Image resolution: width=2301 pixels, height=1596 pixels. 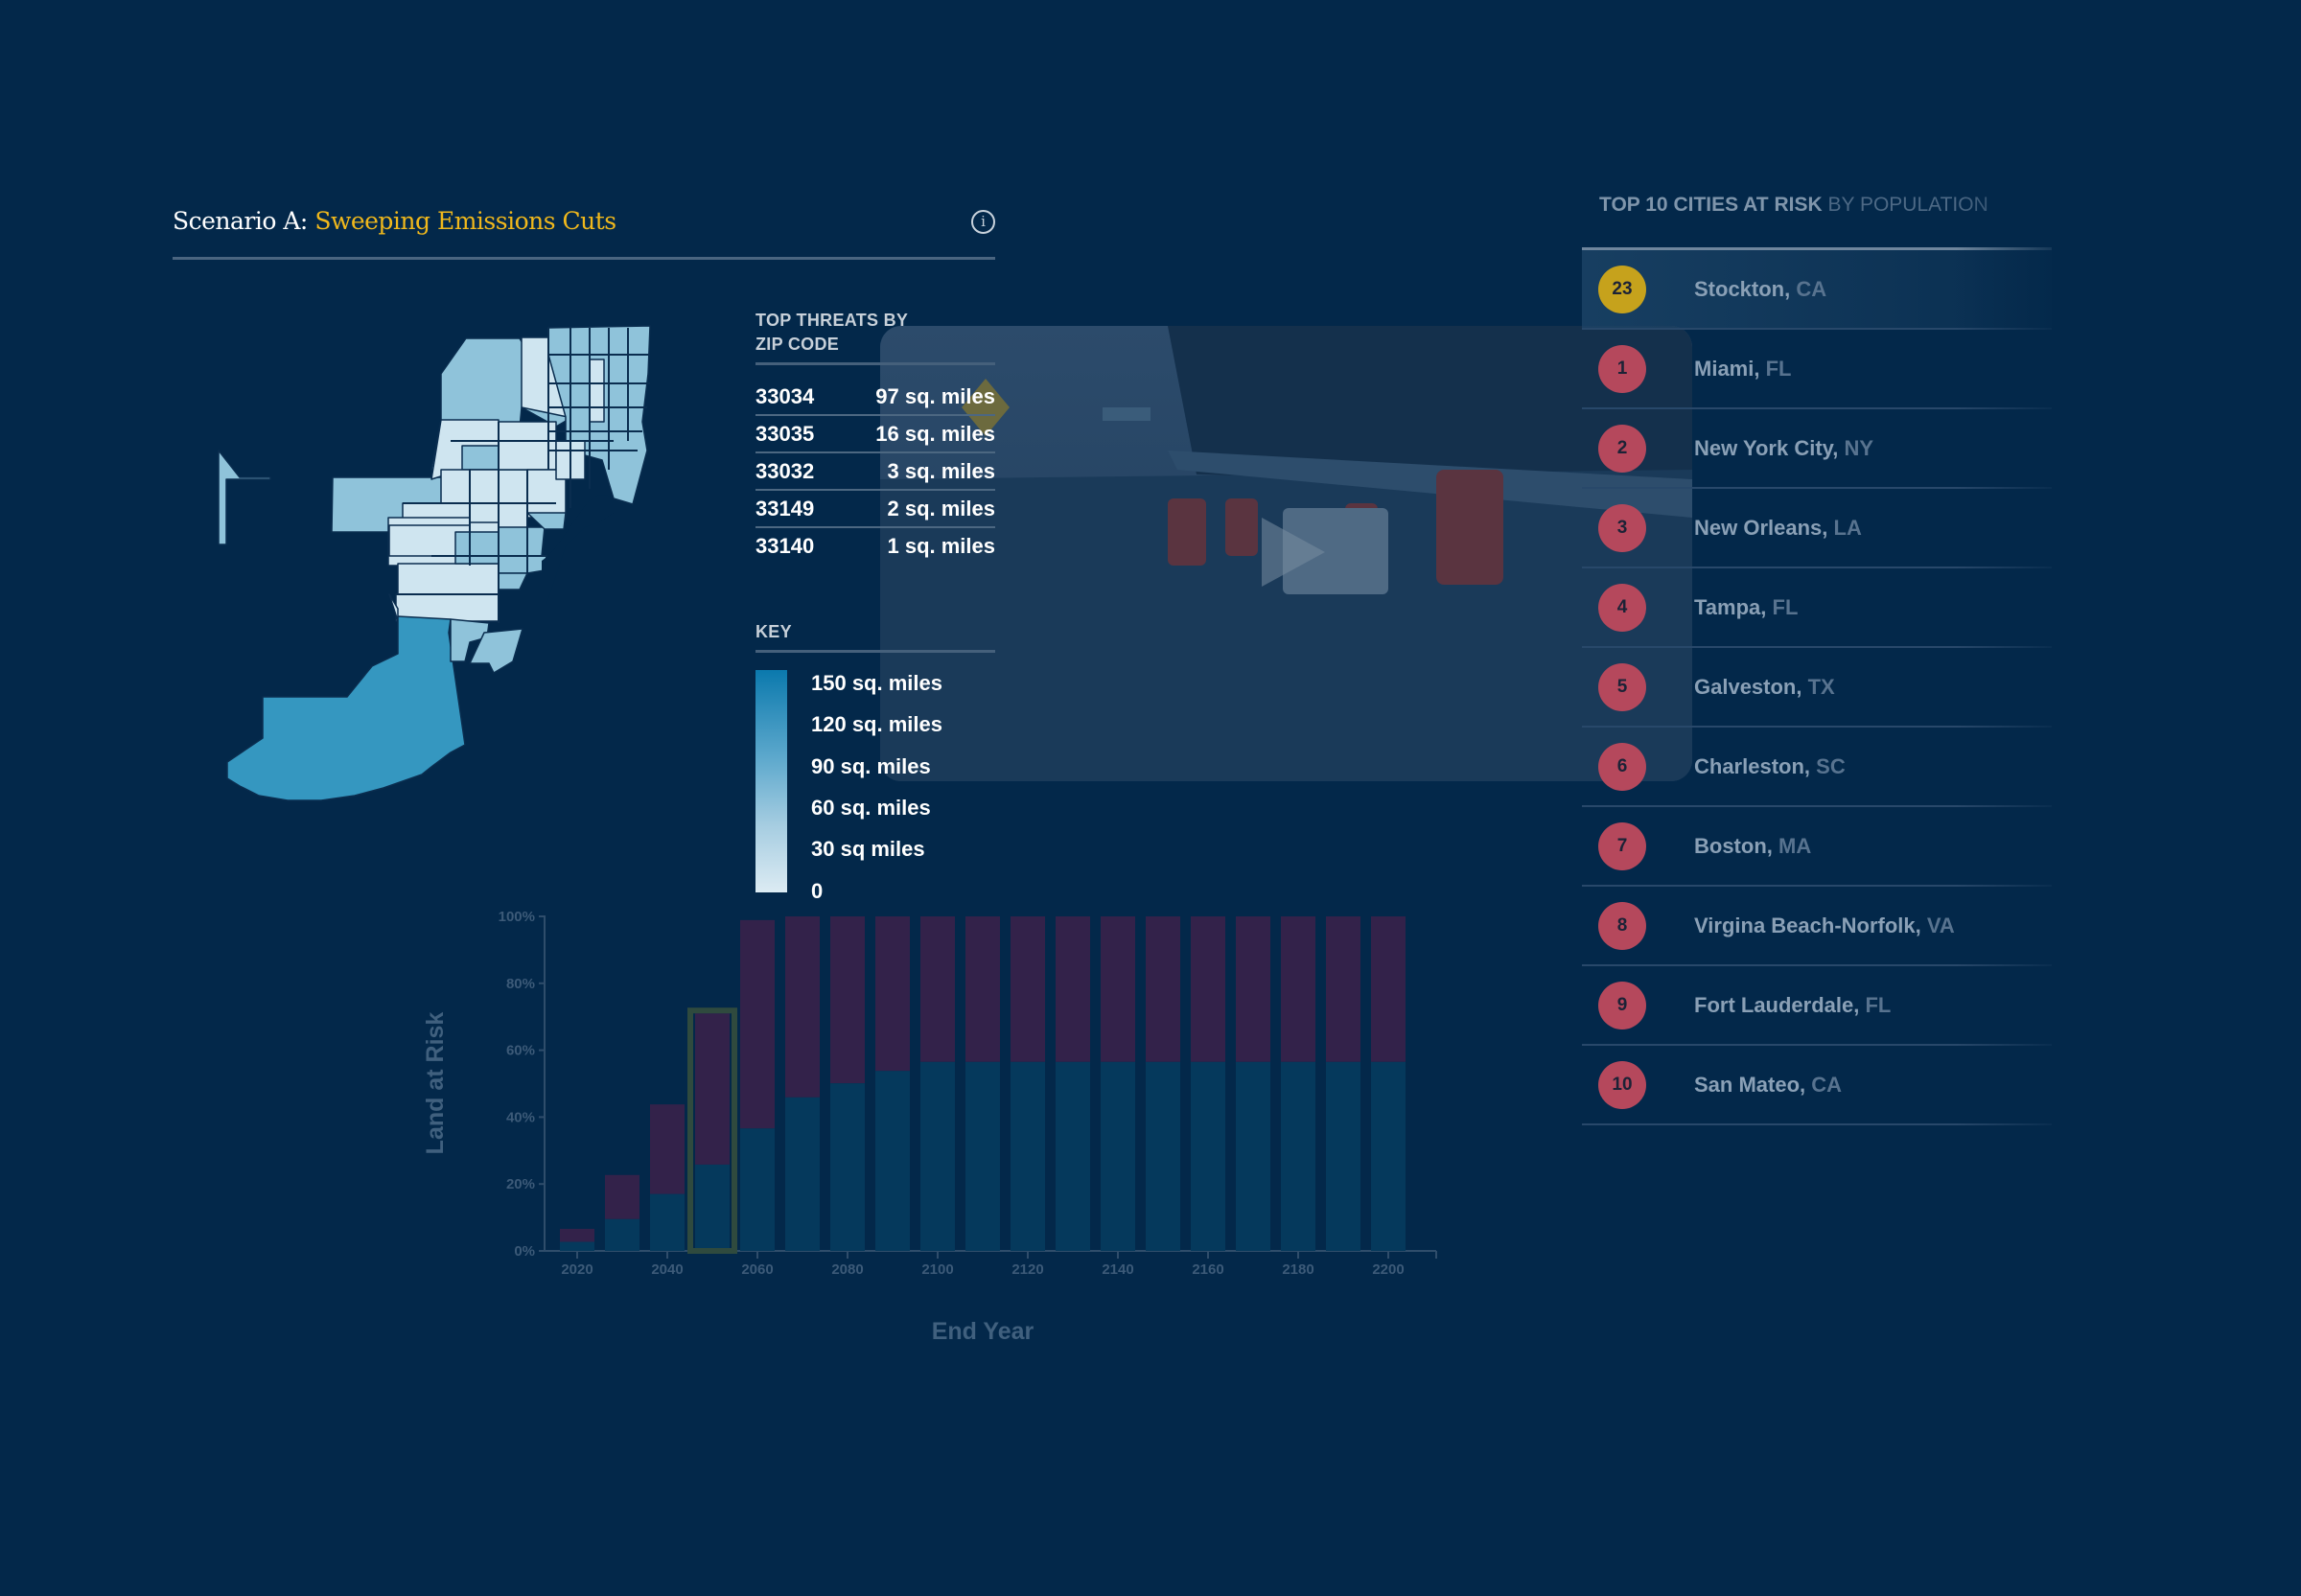 I want to click on scenario-header: Scenario A: Sweeping Emissions Cuts i, so click(x=584, y=231).